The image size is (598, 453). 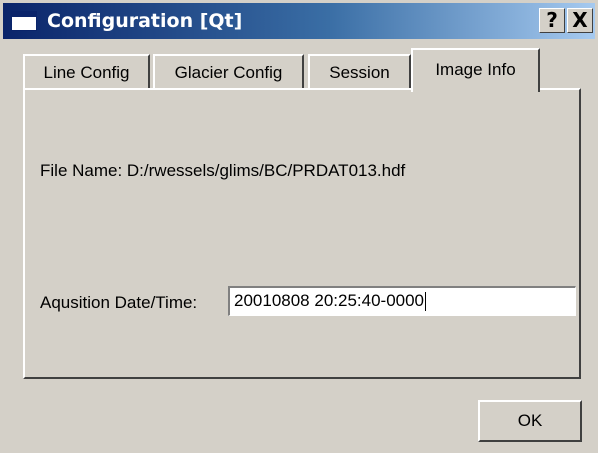 I want to click on tab-image-info: Image Info, so click(x=475, y=70).